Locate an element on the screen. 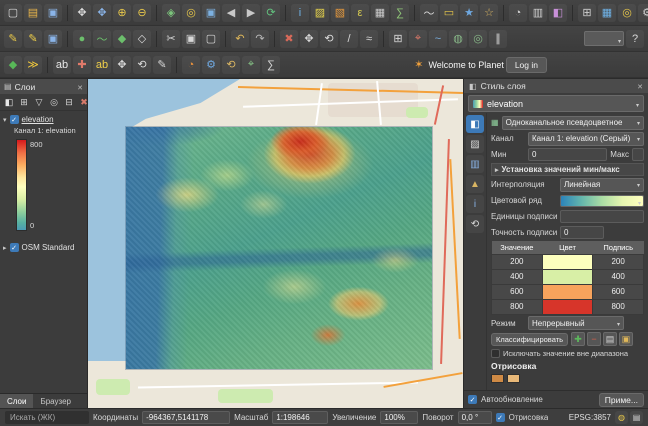 Image resolution: width=648 pixels, height=426 pixels. chevron-right-icon is located at coordinates (5, 247).